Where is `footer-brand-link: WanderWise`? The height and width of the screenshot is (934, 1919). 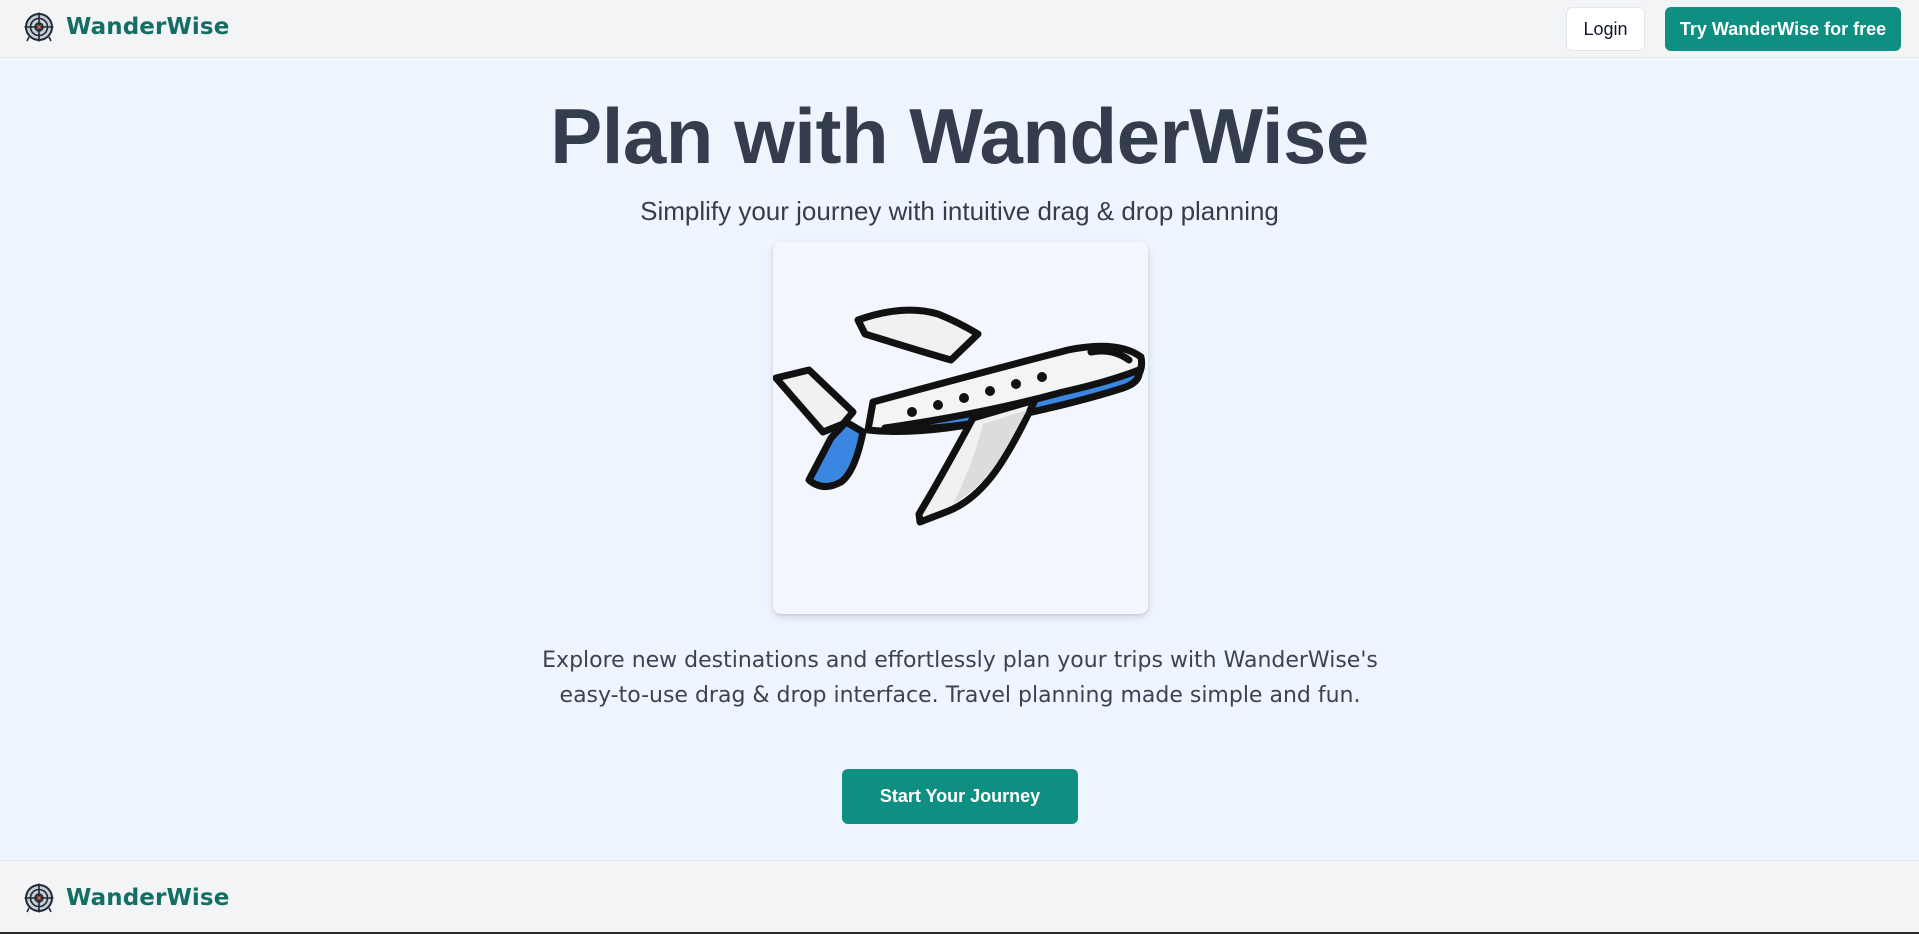 footer-brand-link: WanderWise is located at coordinates (126, 898).